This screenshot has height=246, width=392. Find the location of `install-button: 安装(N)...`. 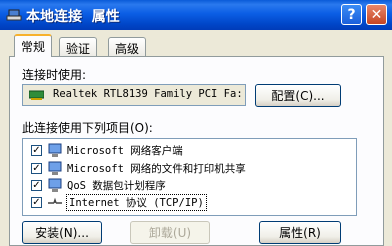

install-button: 安装(N)... is located at coordinates (62, 232).